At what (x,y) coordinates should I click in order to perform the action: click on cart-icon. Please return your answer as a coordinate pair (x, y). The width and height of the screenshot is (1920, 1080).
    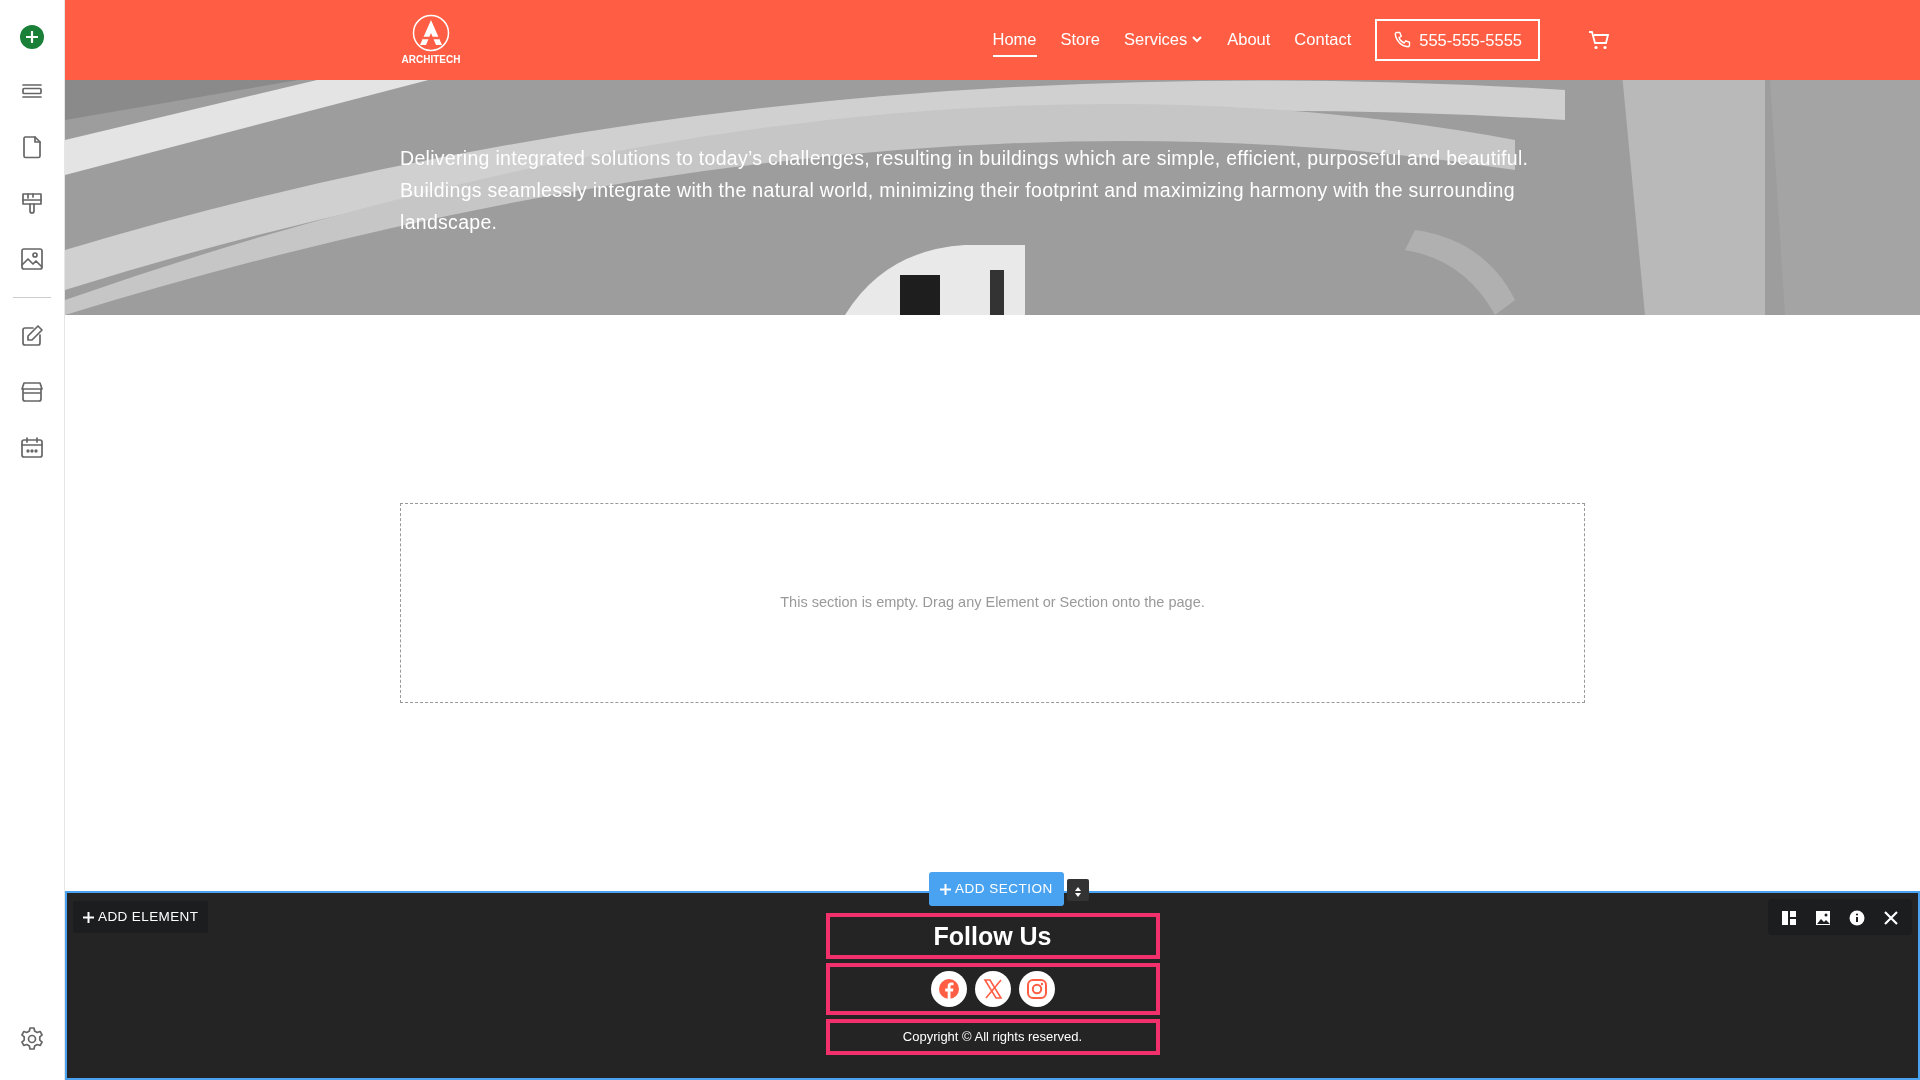
    Looking at the image, I should click on (1599, 40).